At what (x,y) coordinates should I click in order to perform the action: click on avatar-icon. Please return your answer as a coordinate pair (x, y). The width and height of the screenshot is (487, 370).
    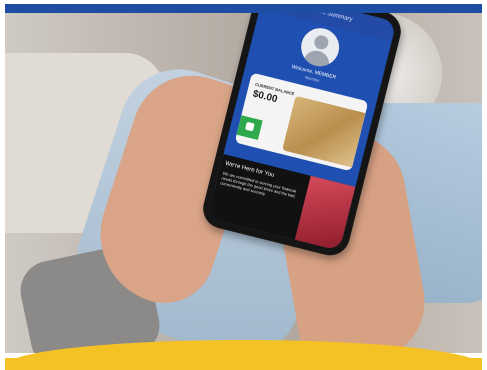
    Looking at the image, I should click on (320, 47).